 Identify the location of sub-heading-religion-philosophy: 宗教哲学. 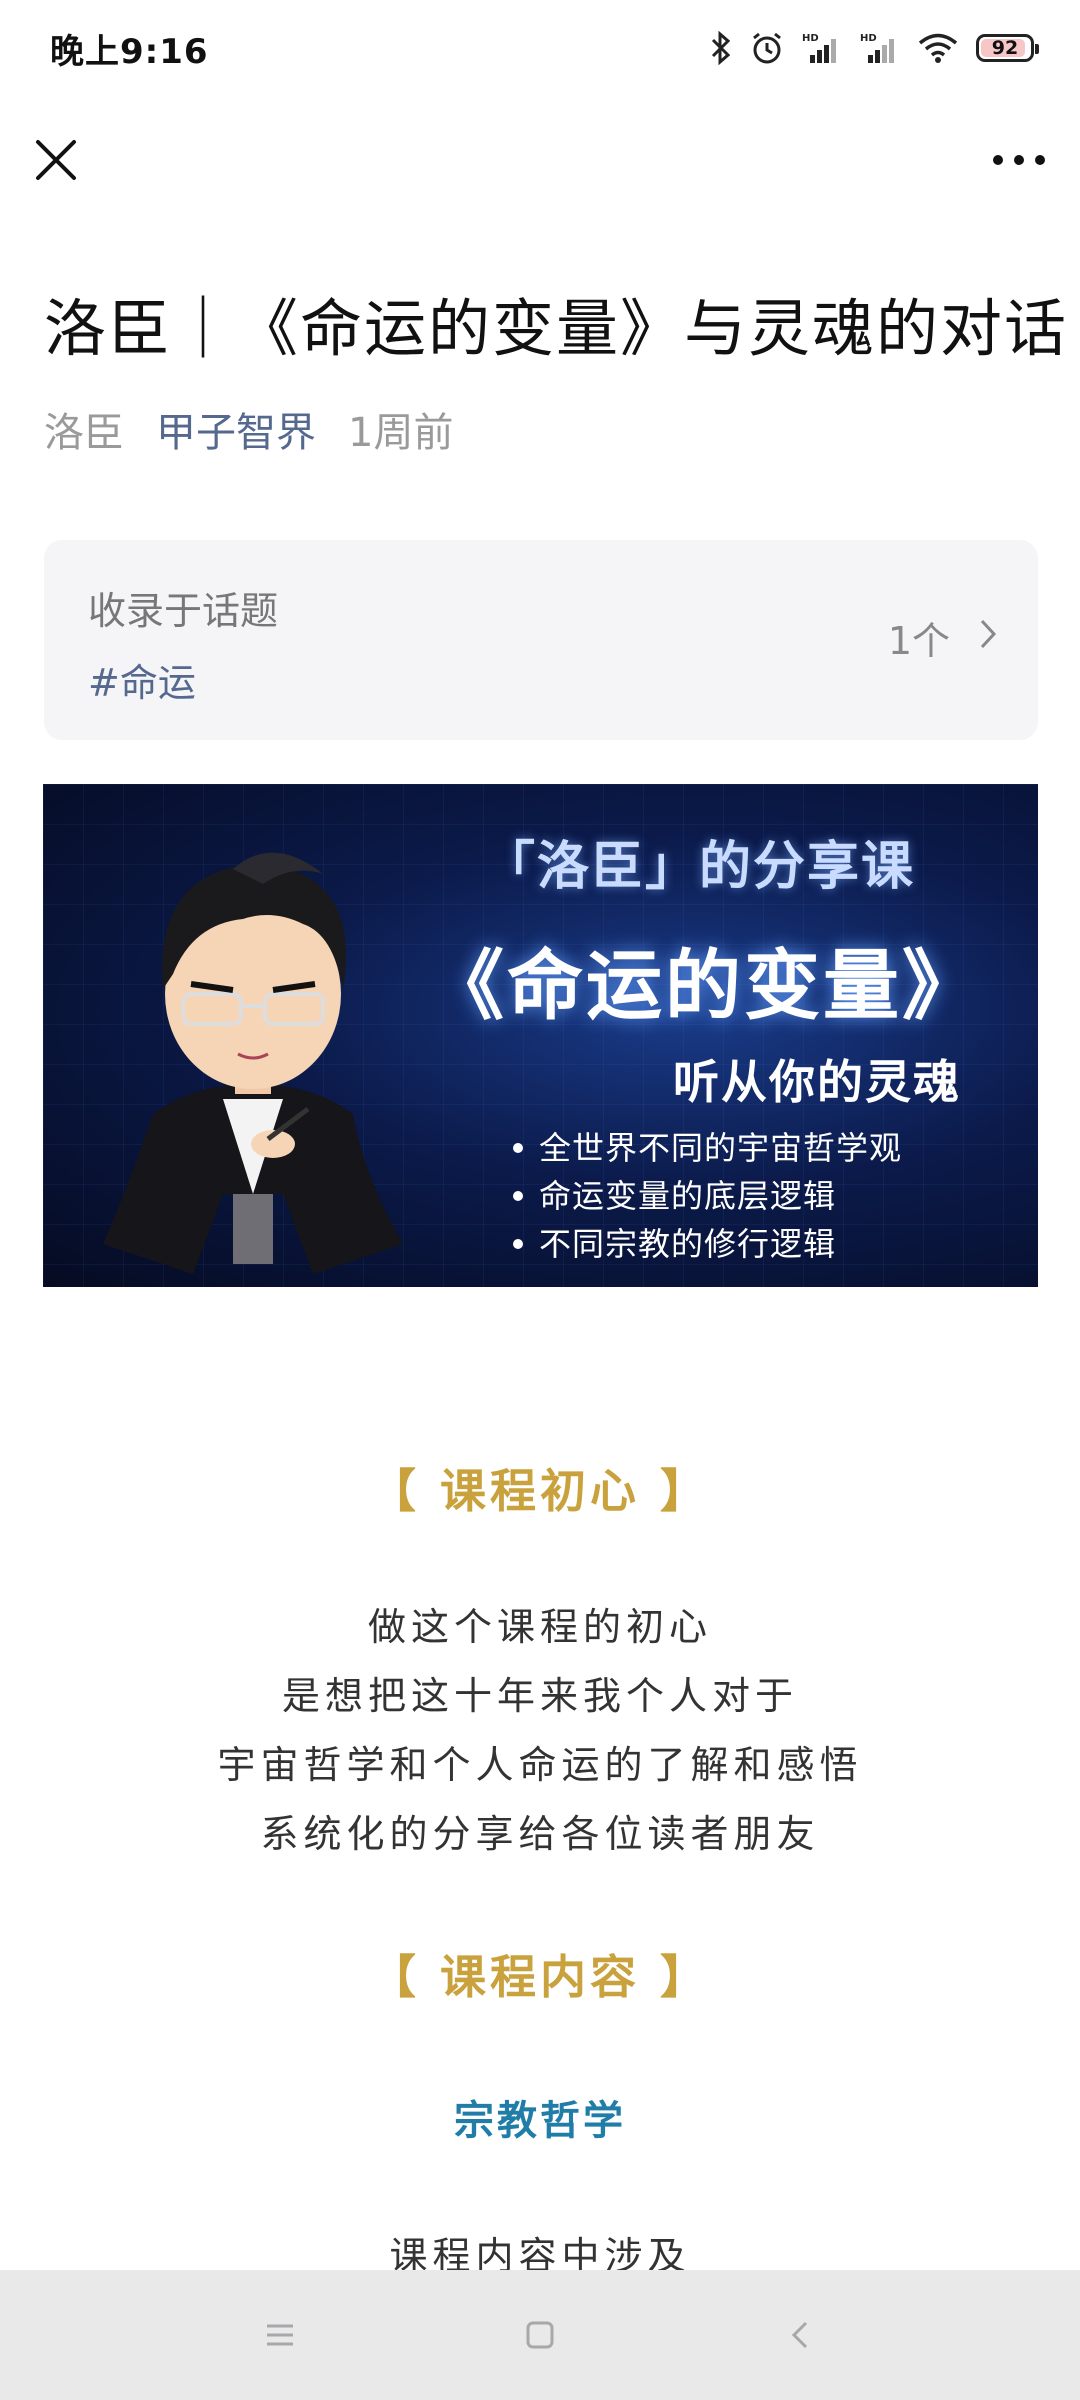
(540, 2121).